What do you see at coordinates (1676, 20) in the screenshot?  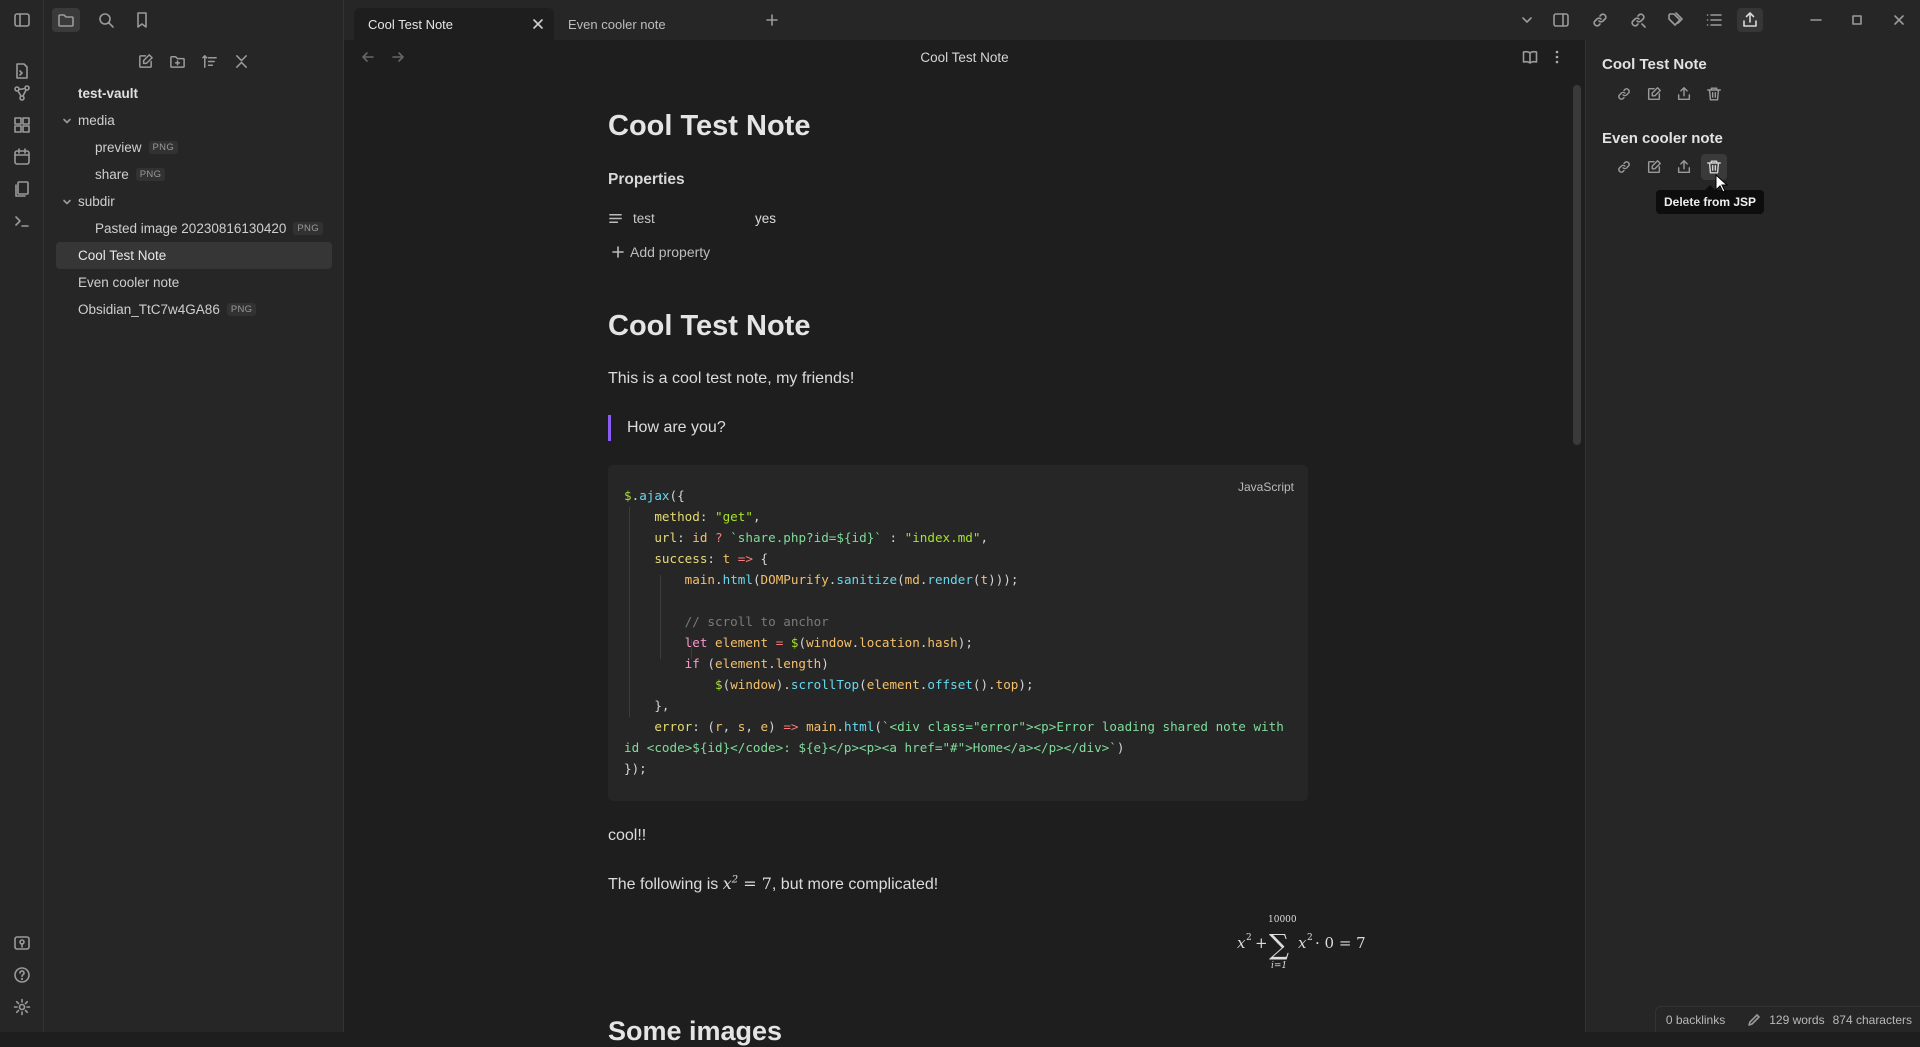 I see `tags-icon` at bounding box center [1676, 20].